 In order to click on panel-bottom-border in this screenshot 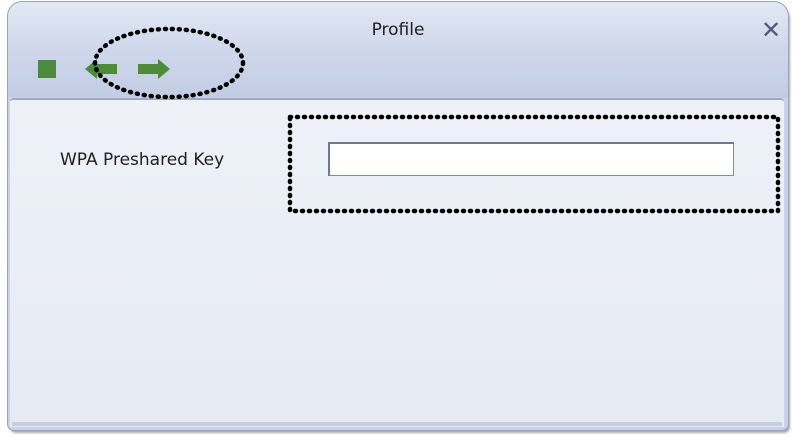, I will do `click(397, 424)`.